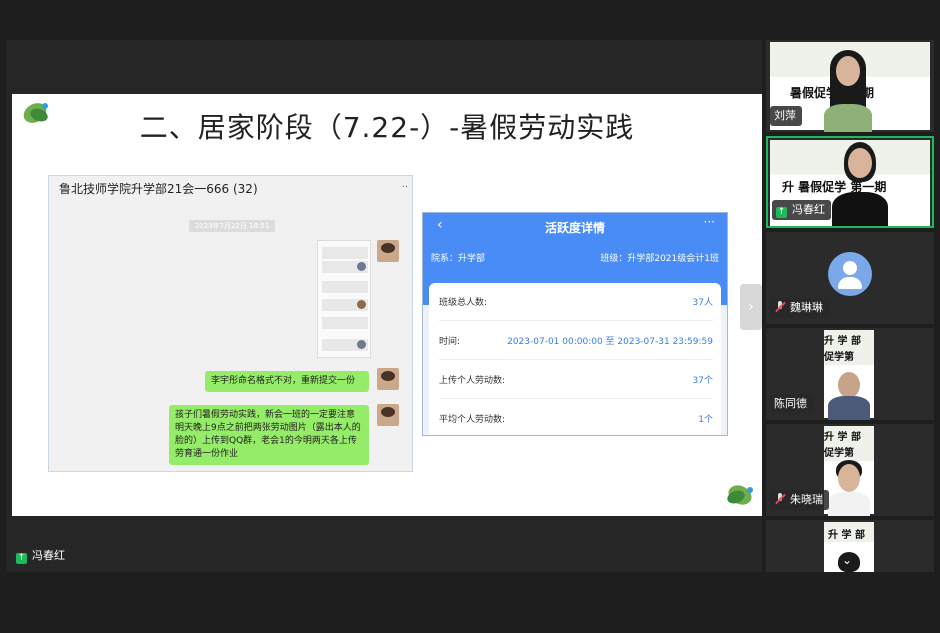 The width and height of the screenshot is (940, 633). Describe the element at coordinates (576, 380) in the screenshot. I see `stat-row: 上传个人劳动数: 37个` at that location.